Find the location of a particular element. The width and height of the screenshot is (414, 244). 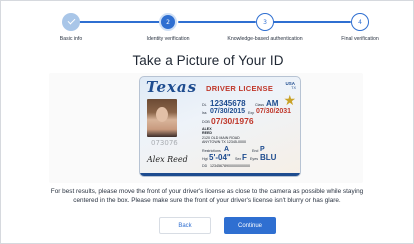

holder-last-name: REED is located at coordinates (207, 133).